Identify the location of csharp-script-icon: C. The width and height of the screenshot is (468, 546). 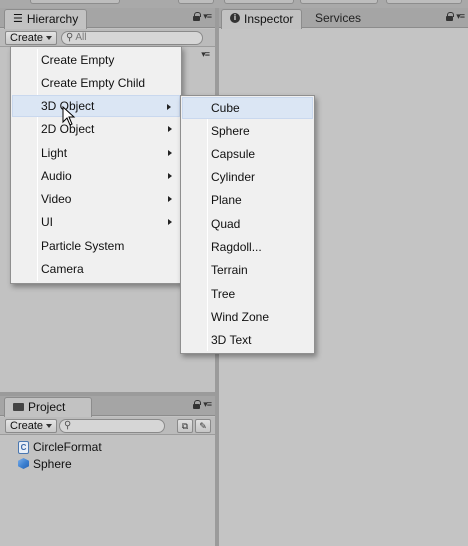
(23, 447).